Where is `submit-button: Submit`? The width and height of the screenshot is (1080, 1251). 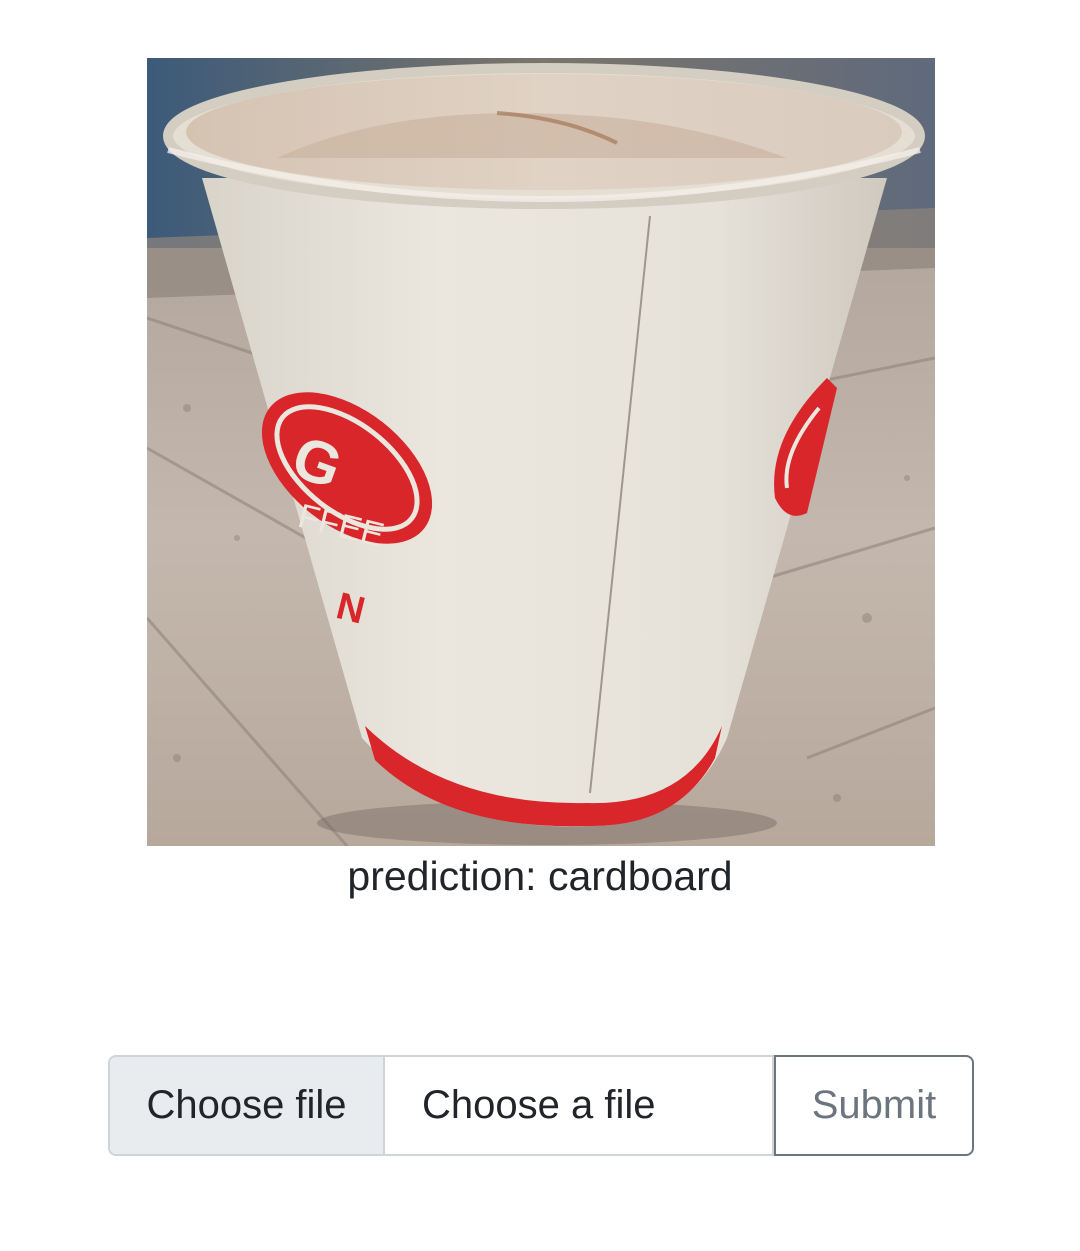 submit-button: Submit is located at coordinates (874, 1105).